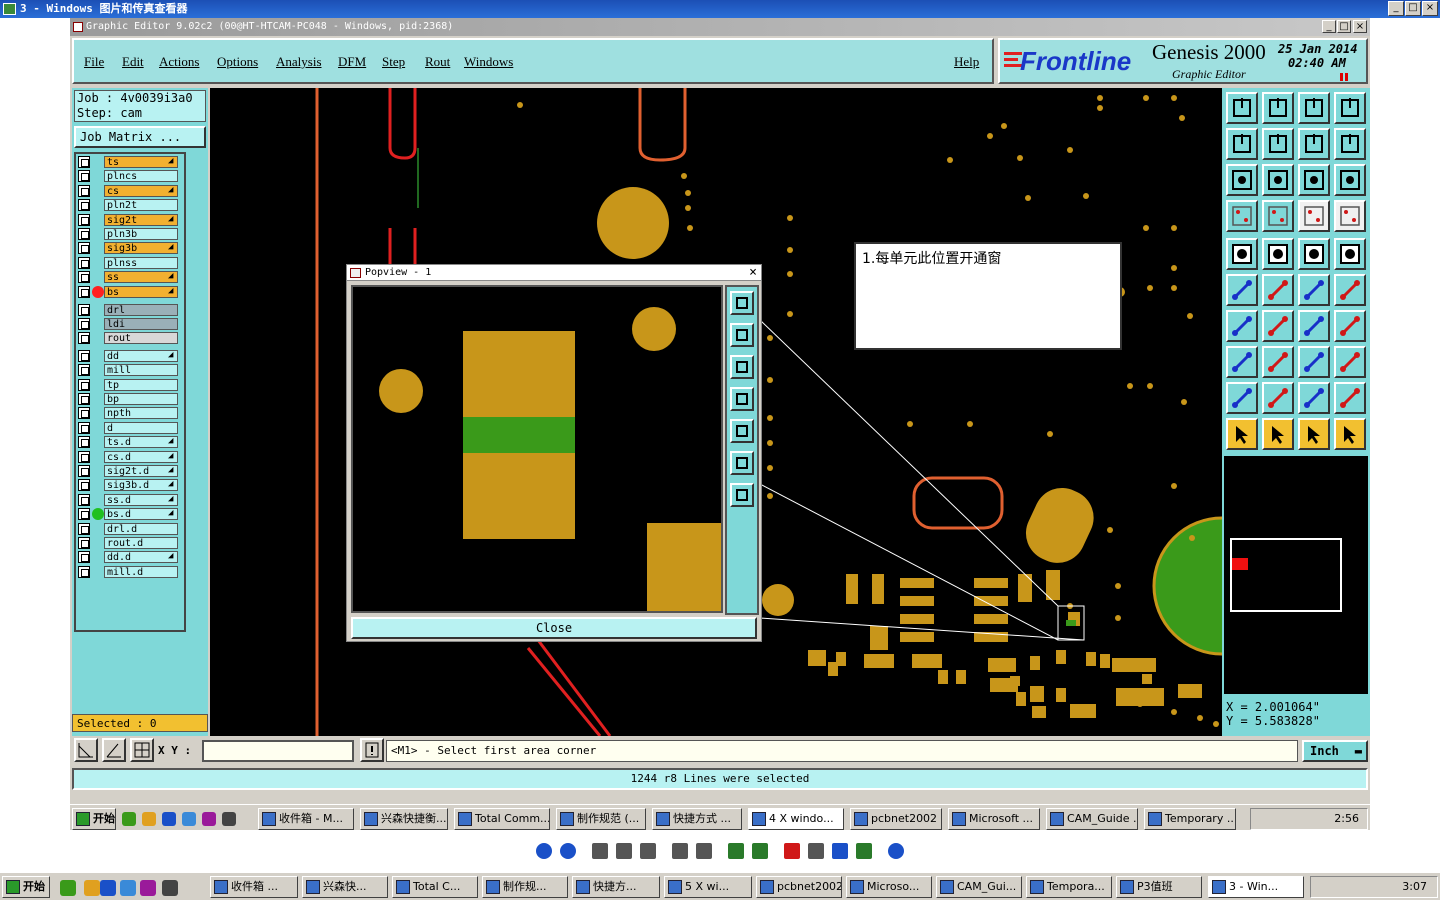 This screenshot has width=1440, height=900. I want to click on pv-zoom-in-button, so click(742, 335).